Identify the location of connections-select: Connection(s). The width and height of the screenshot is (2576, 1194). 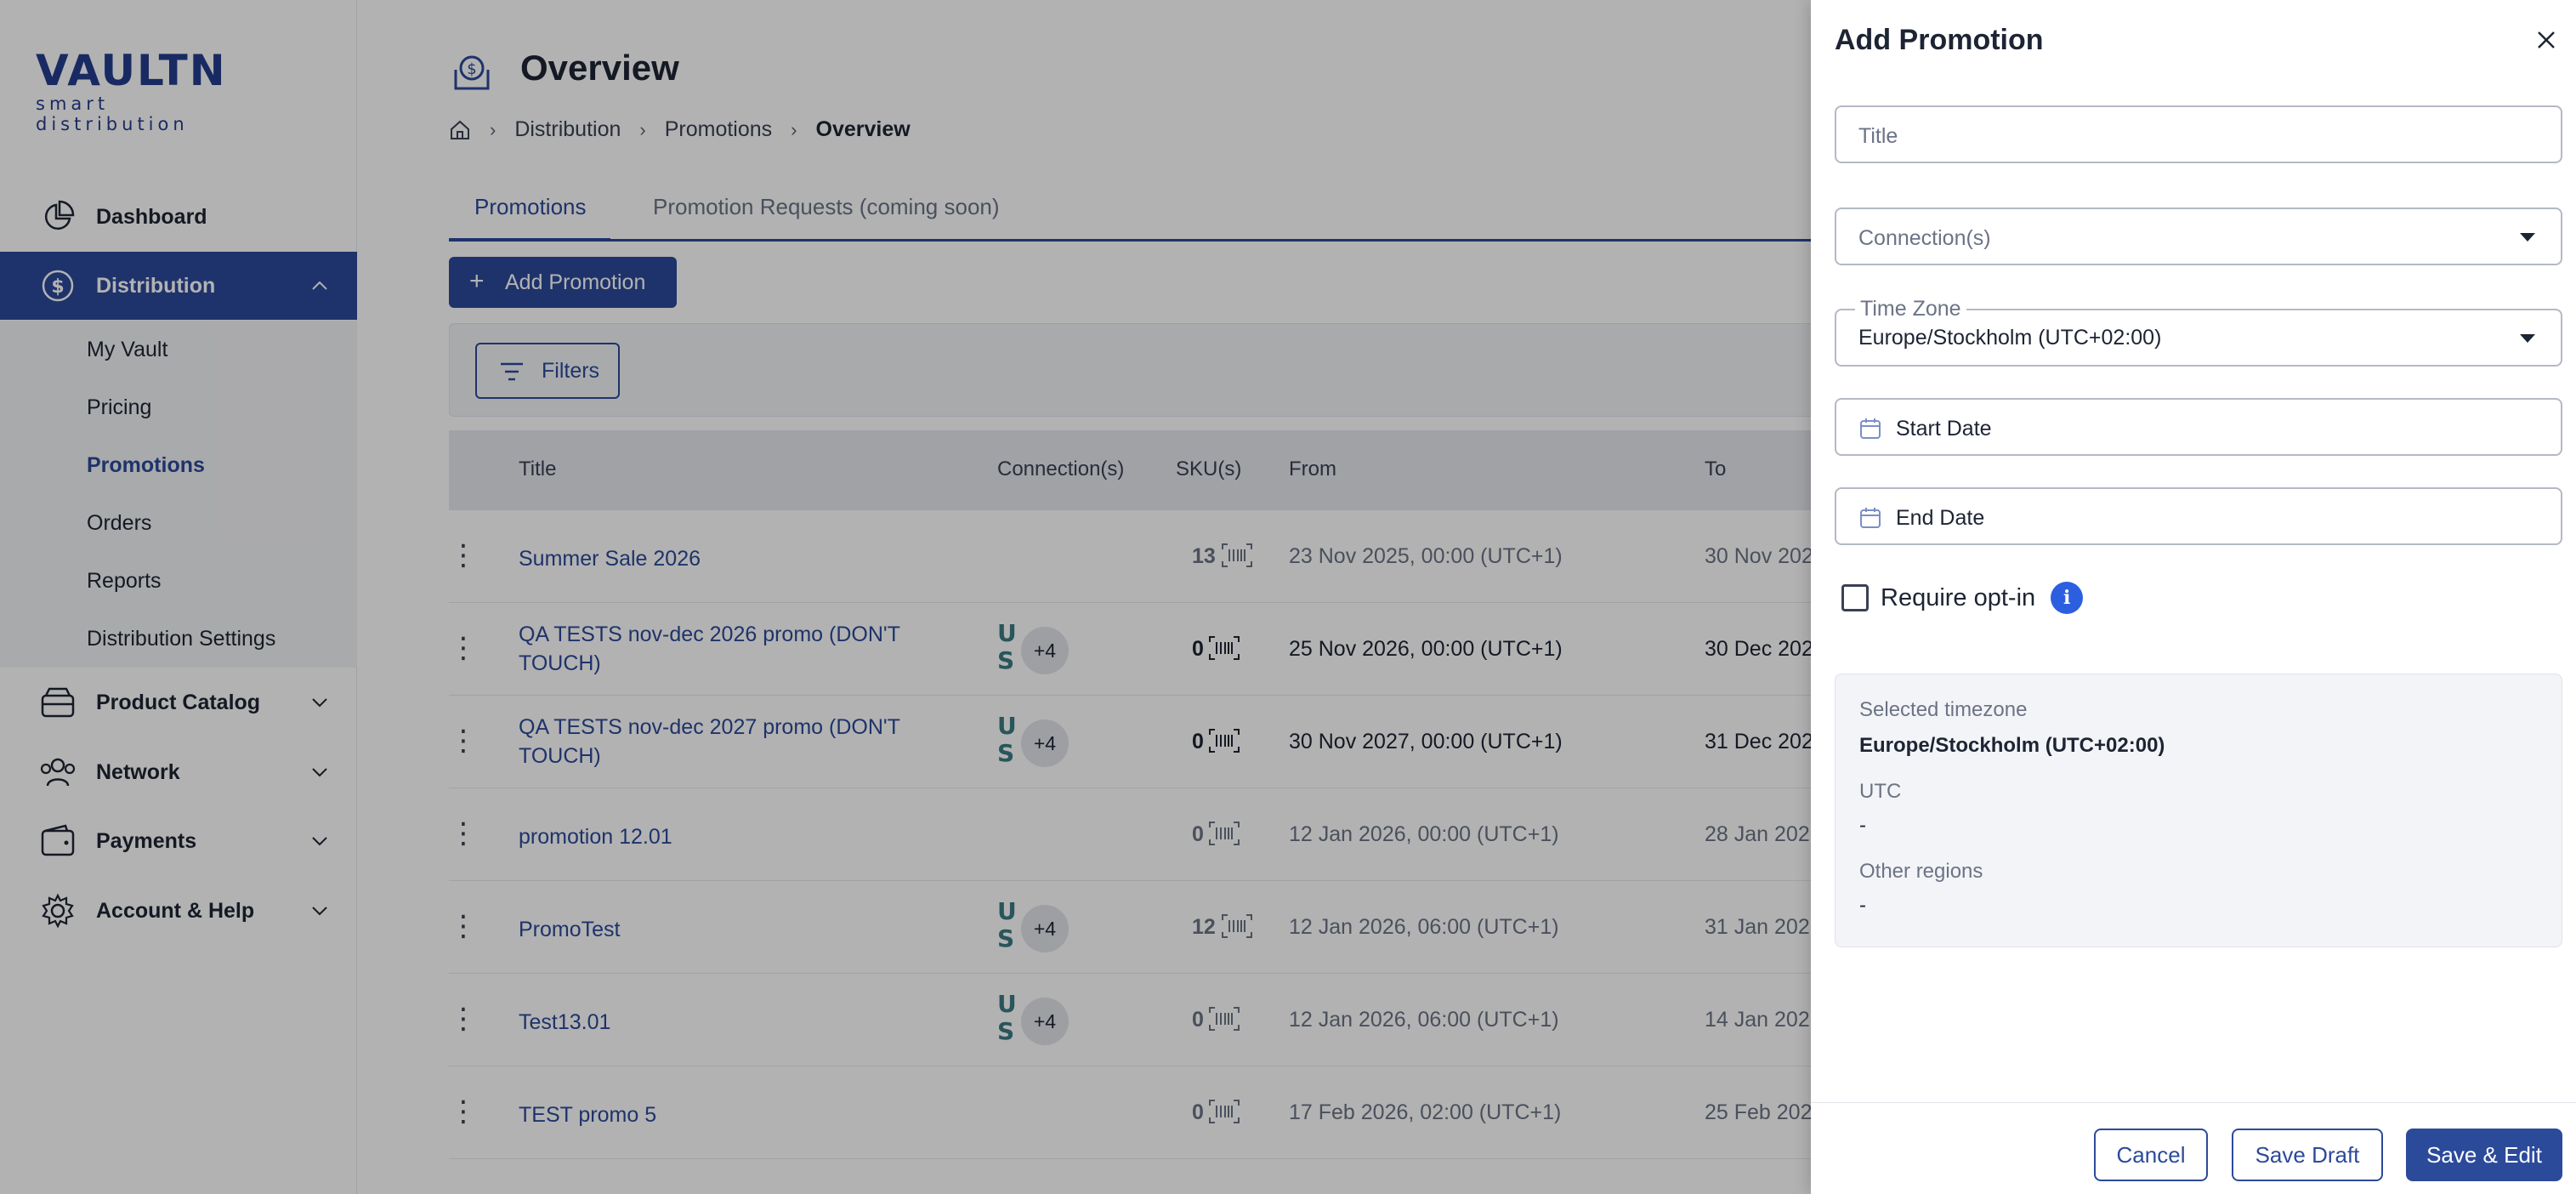
(2198, 236).